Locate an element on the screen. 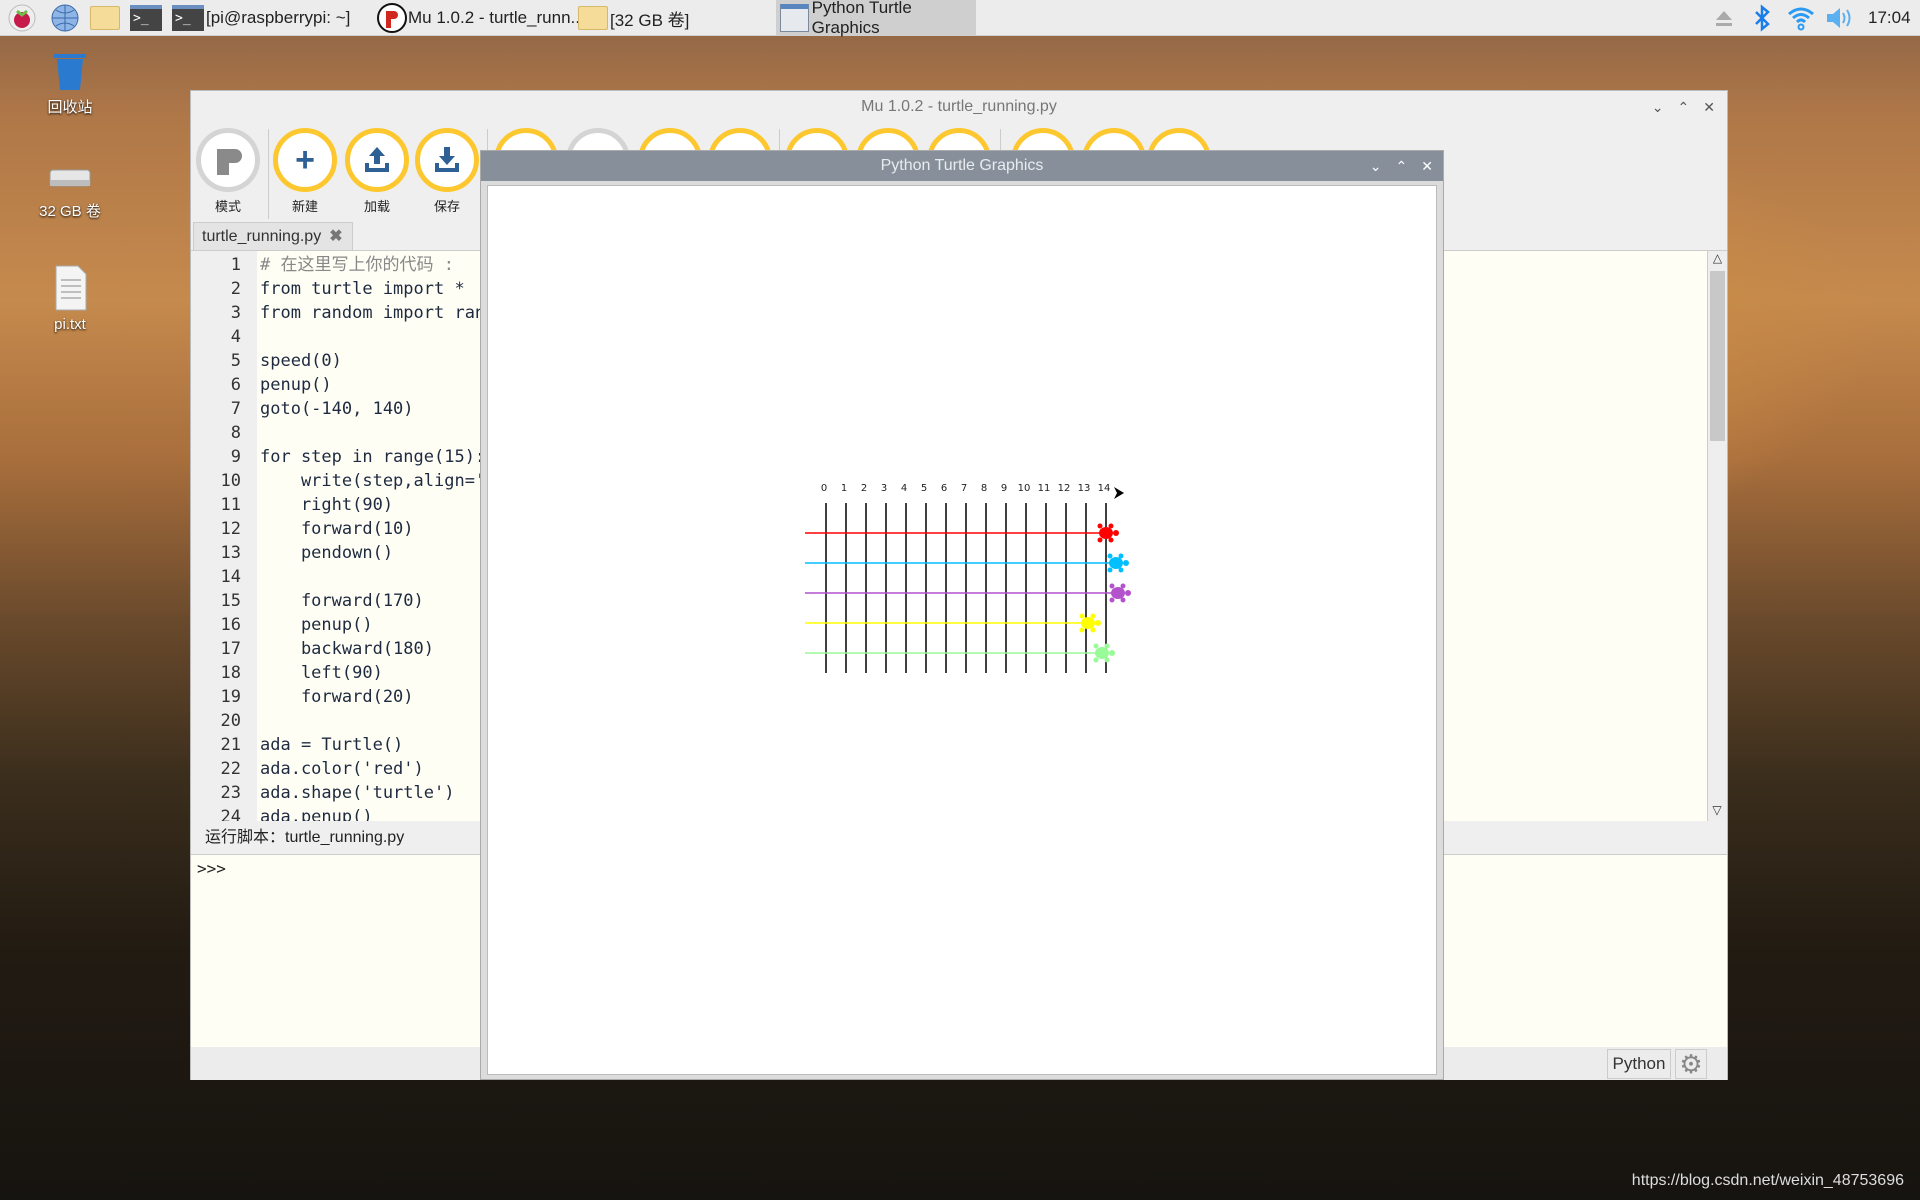 Image resolution: width=1920 pixels, height=1200 pixels. plus-icon: + is located at coordinates (305, 159).